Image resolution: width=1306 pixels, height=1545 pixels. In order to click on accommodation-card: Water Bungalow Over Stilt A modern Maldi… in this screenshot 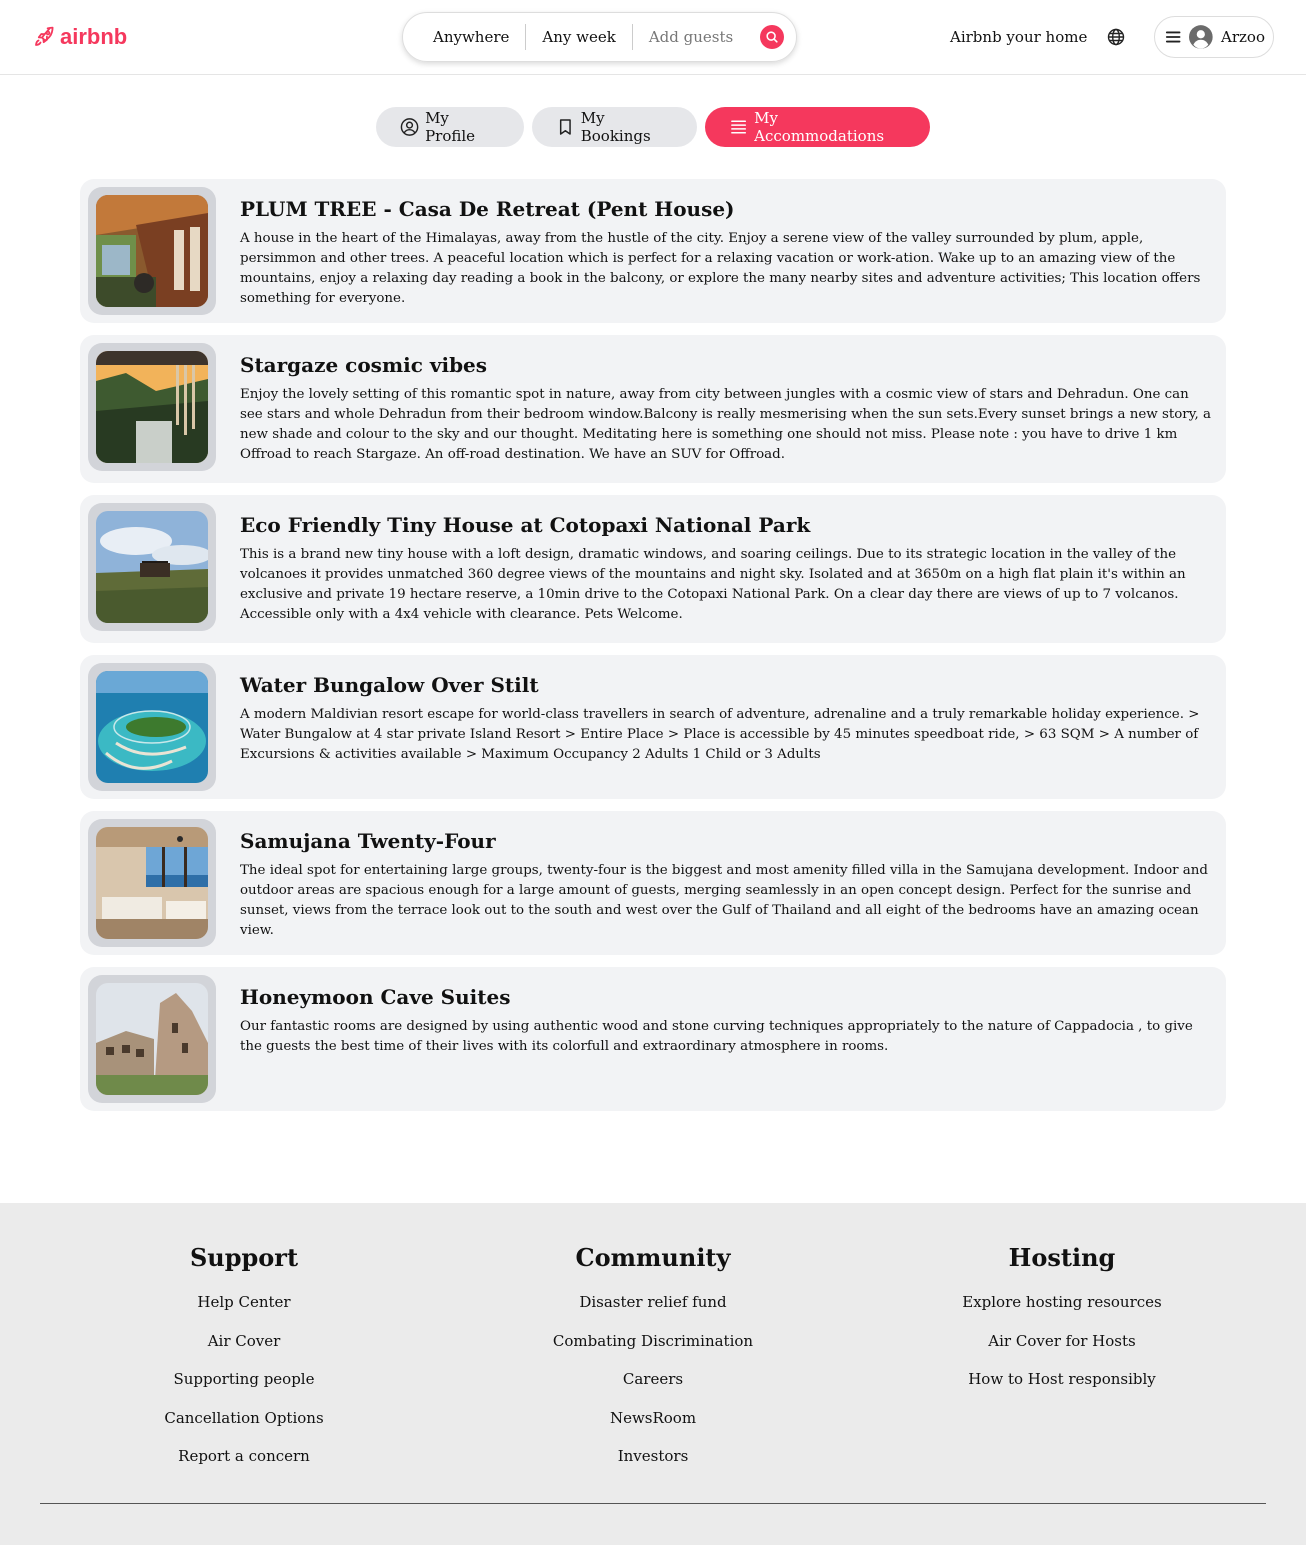, I will do `click(653, 727)`.